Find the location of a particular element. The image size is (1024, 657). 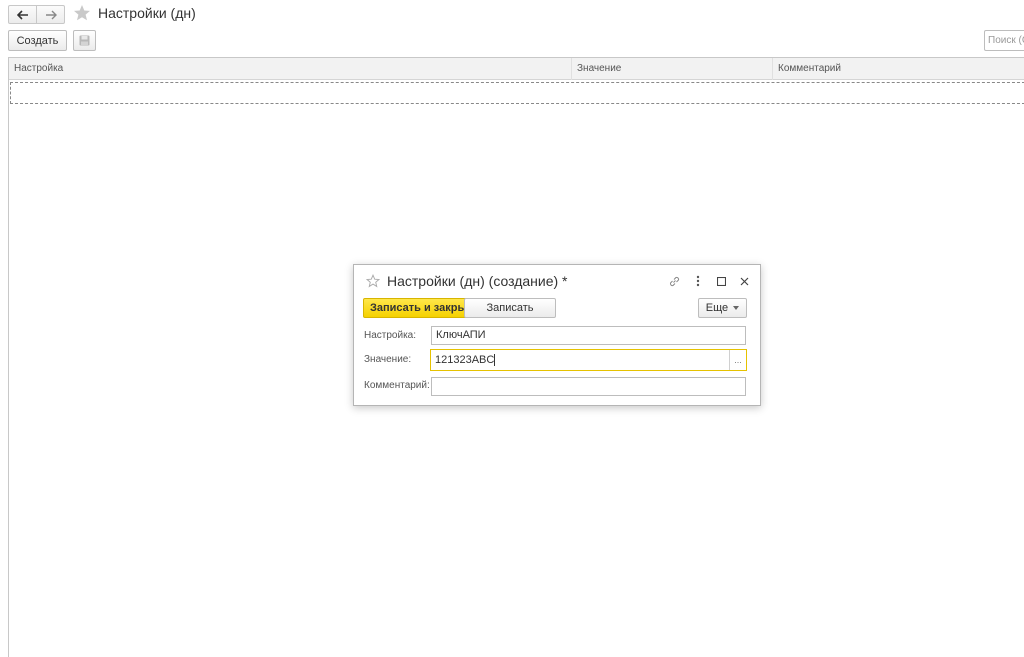

column-header-setting: Настройка is located at coordinates (289, 69).